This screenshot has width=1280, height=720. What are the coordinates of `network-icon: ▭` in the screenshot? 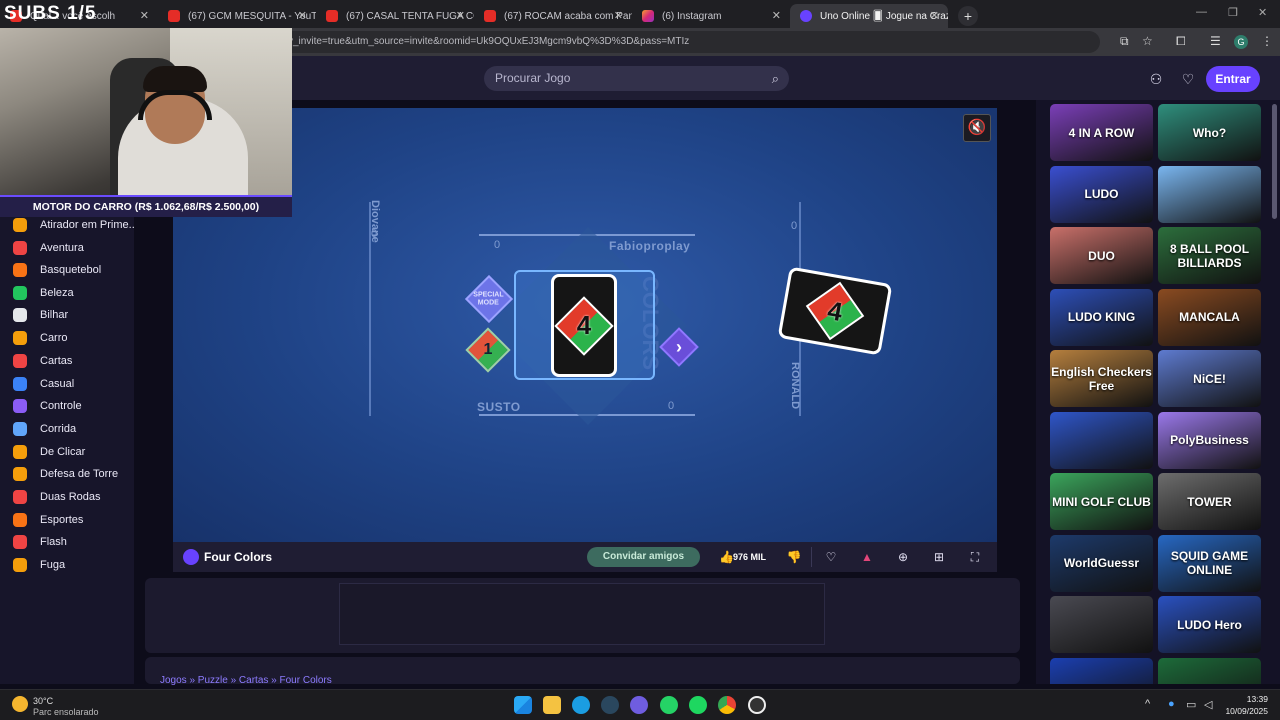 It's located at (1191, 704).